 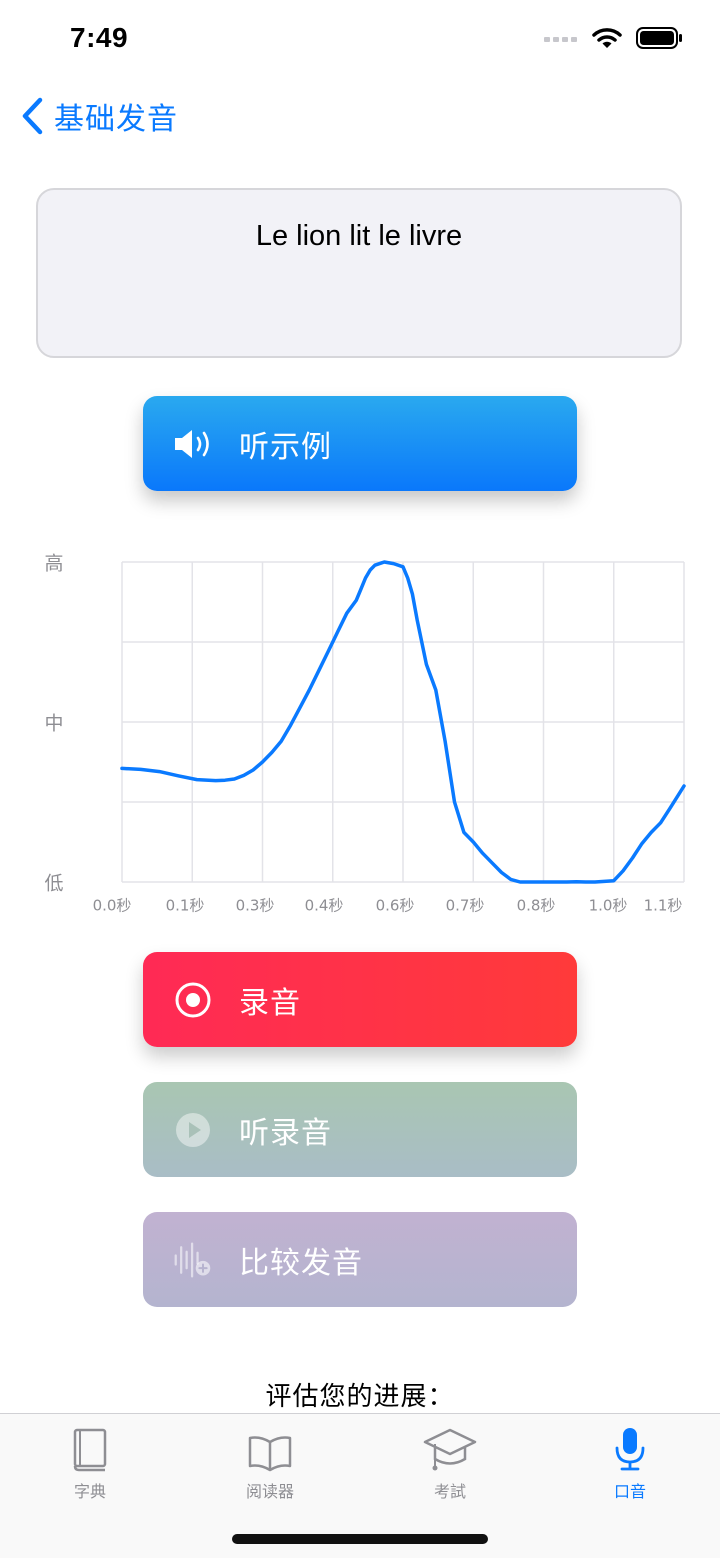 I want to click on progress-heading: 评估您的进展：, so click(x=360, y=1396).